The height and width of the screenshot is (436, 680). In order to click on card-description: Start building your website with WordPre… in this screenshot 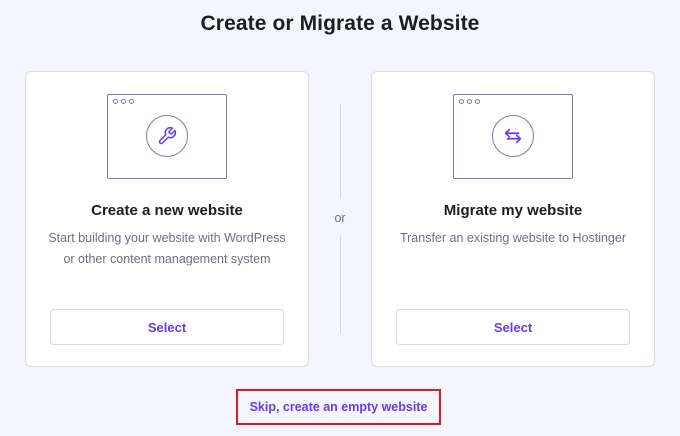, I will do `click(167, 248)`.